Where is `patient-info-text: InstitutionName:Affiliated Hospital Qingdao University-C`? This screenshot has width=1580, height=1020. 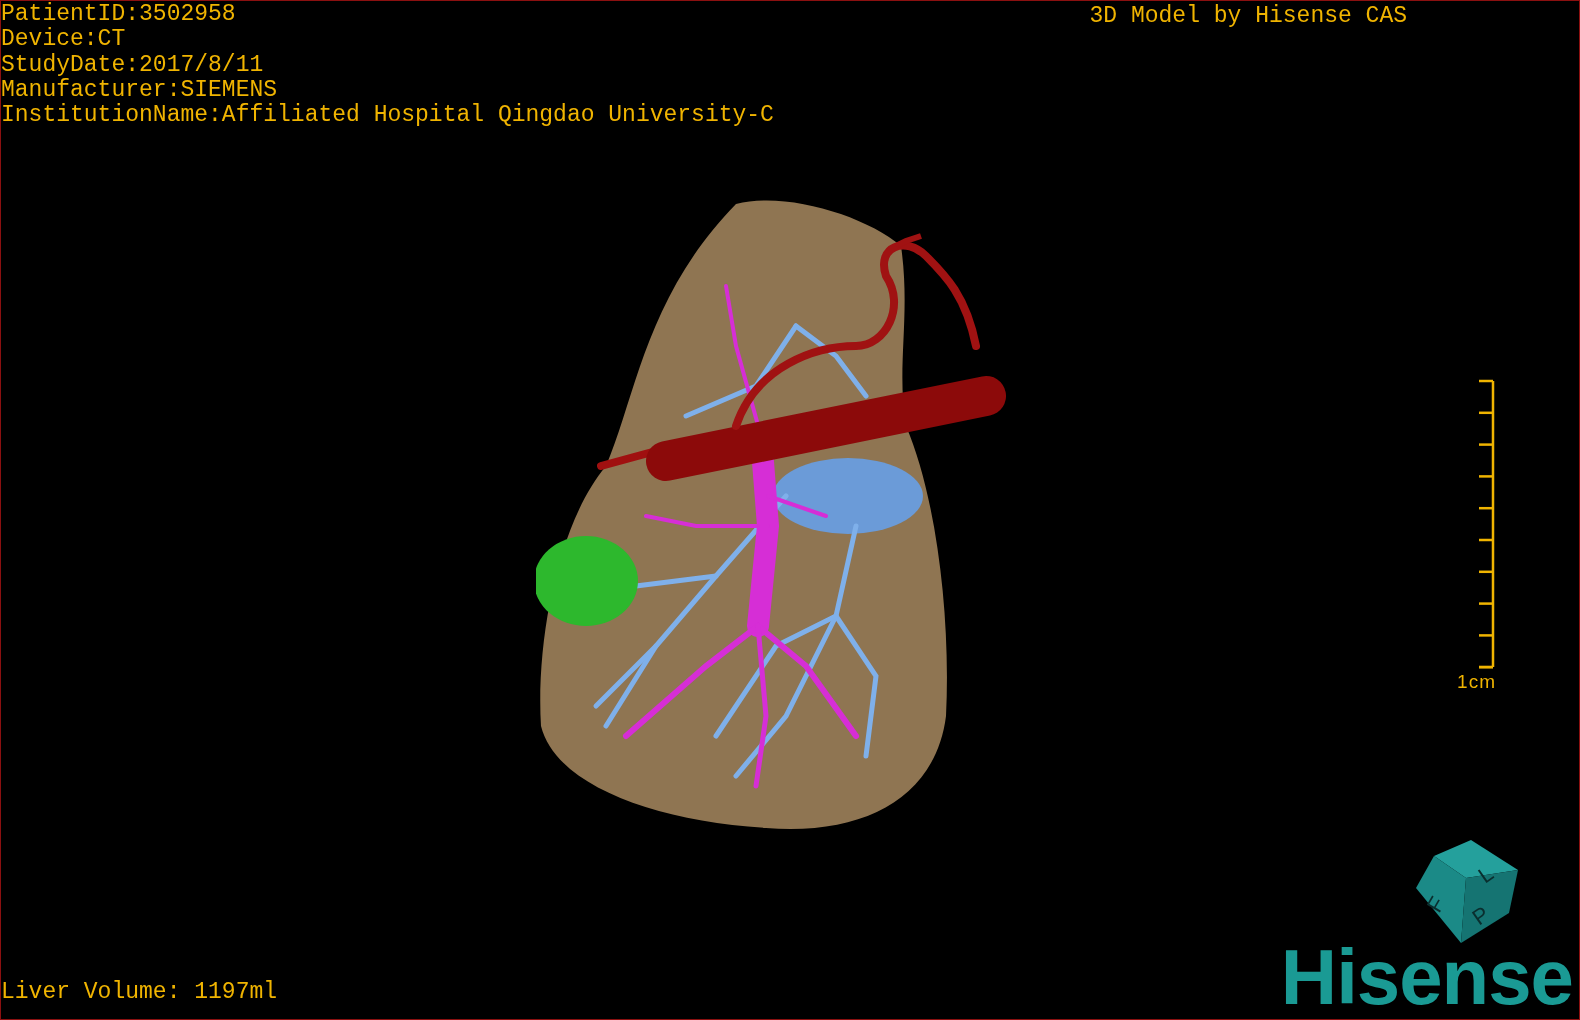 patient-info-text: InstitutionName:Affiliated Hospital Qingdao University-C is located at coordinates (387, 116).